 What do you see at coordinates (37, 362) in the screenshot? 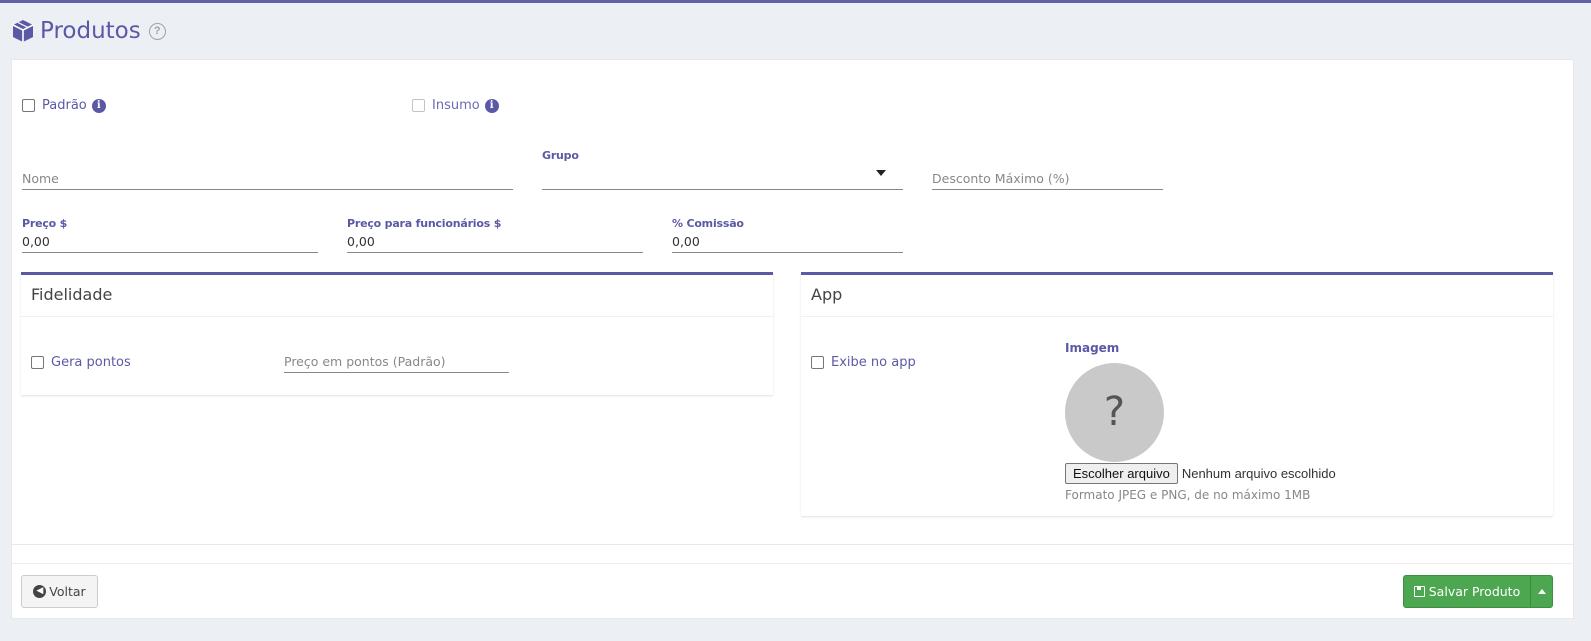
I see `gera-pontos-checkbox` at bounding box center [37, 362].